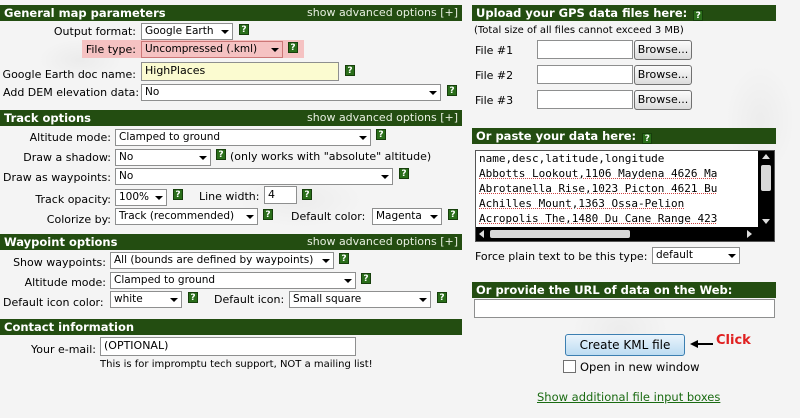 The width and height of the screenshot is (800, 418). I want to click on force-type-select: default, so click(696, 255).